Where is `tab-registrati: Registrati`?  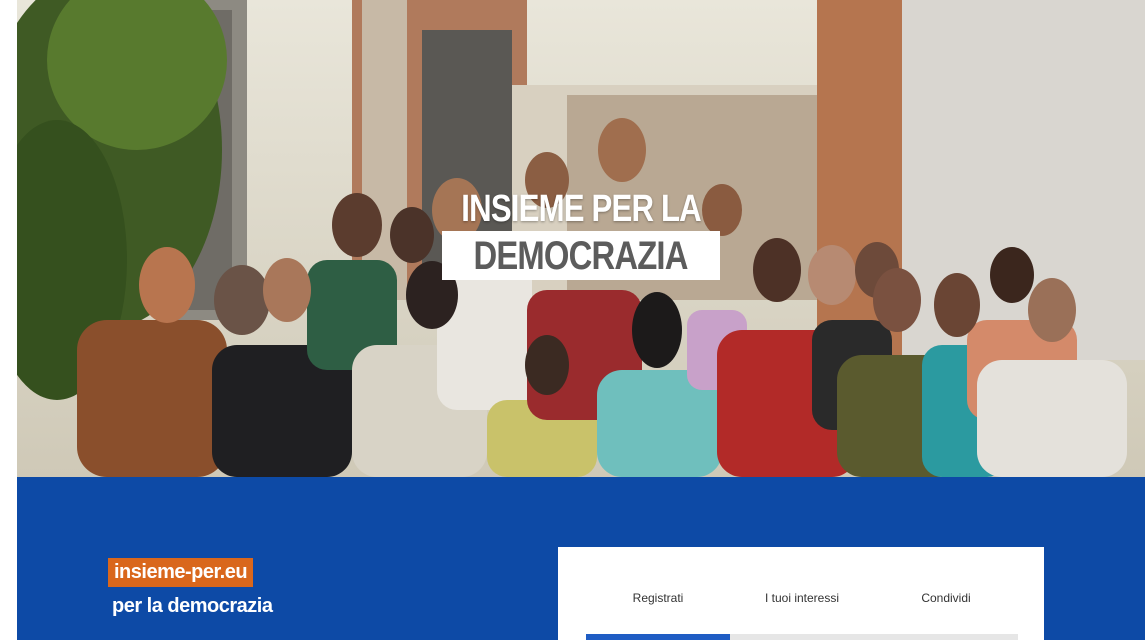 tab-registrati: Registrati is located at coordinates (658, 598).